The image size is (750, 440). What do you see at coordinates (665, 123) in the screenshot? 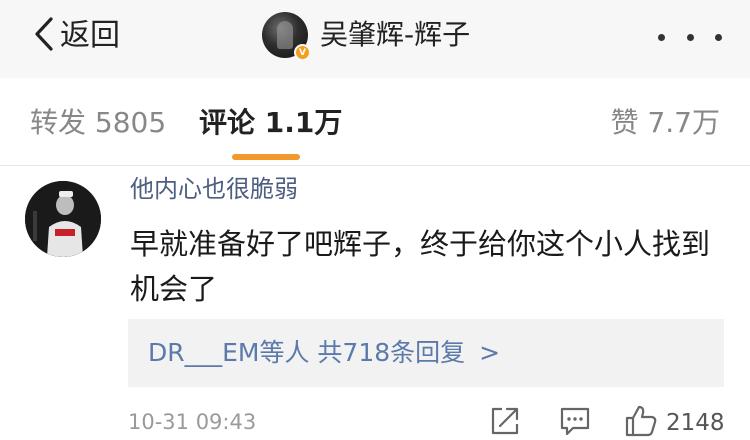
I see `tab-like: 赞 7.7万` at bounding box center [665, 123].